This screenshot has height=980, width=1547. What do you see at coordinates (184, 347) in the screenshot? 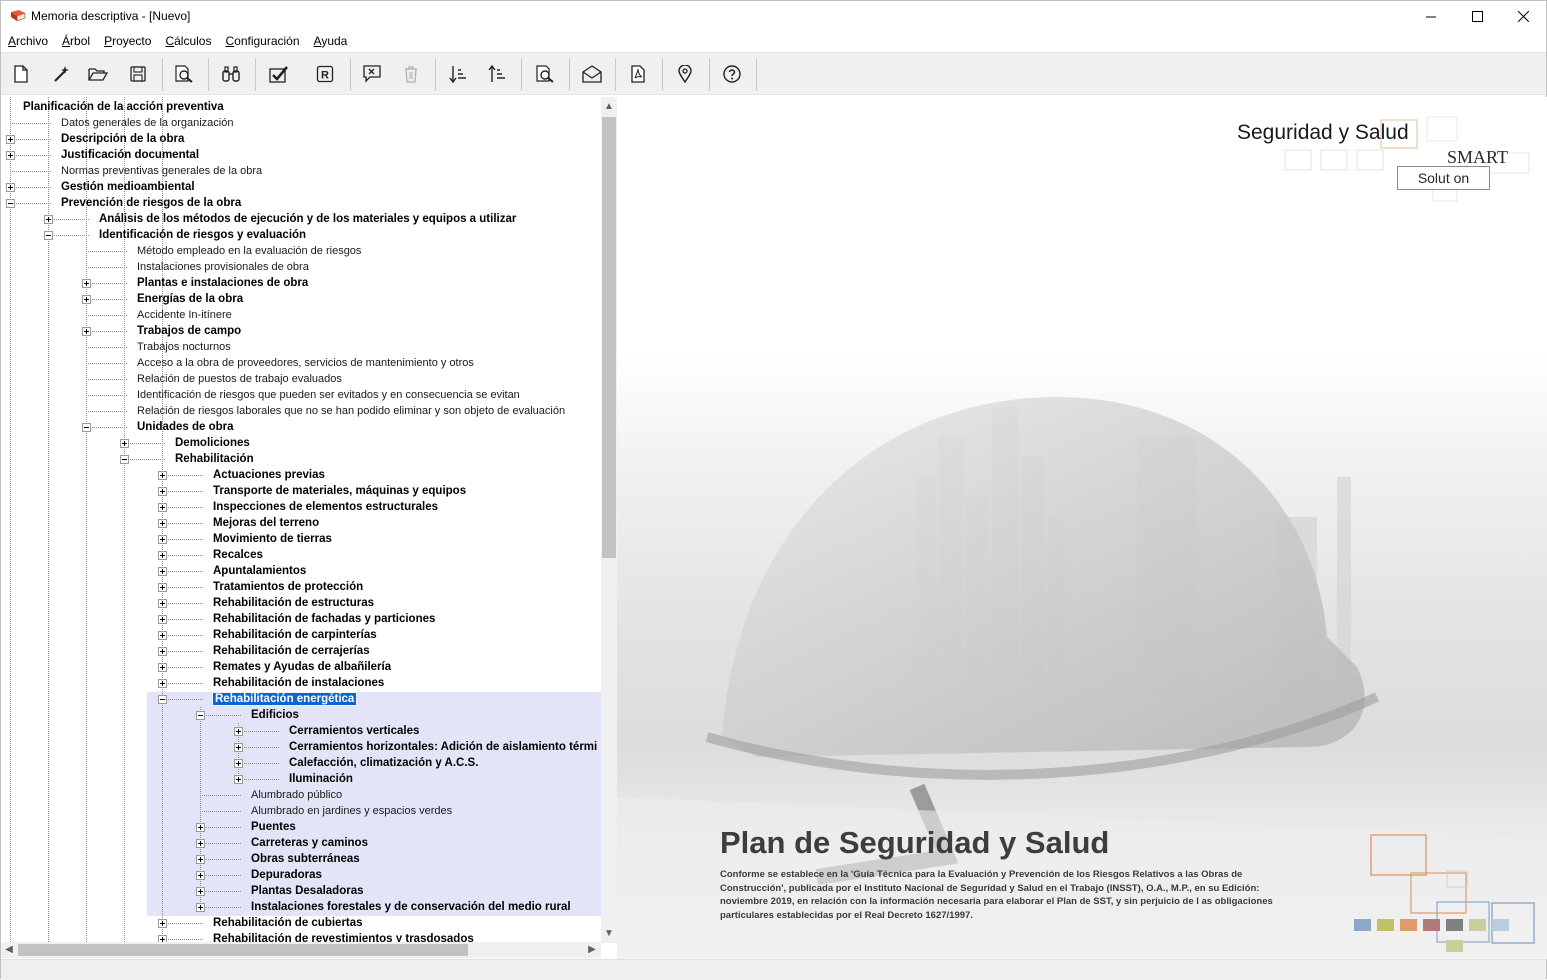
I see `tree-item: Trabajos nocturnos` at bounding box center [184, 347].